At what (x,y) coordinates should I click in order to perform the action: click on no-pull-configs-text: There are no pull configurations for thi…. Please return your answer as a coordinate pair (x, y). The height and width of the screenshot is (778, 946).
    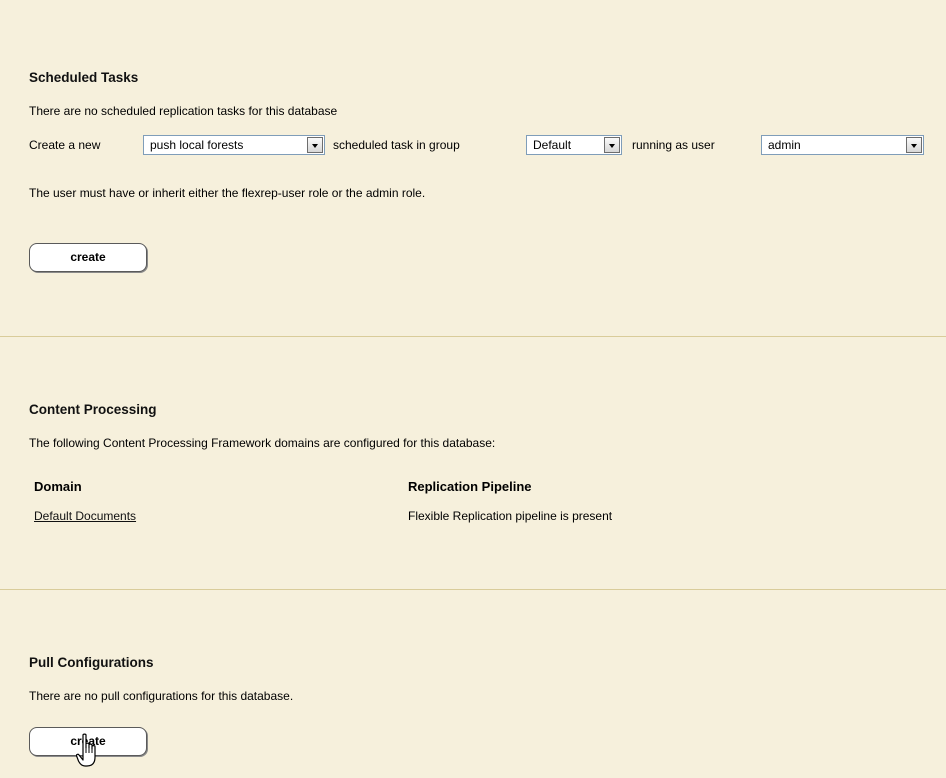
    Looking at the image, I should click on (161, 696).